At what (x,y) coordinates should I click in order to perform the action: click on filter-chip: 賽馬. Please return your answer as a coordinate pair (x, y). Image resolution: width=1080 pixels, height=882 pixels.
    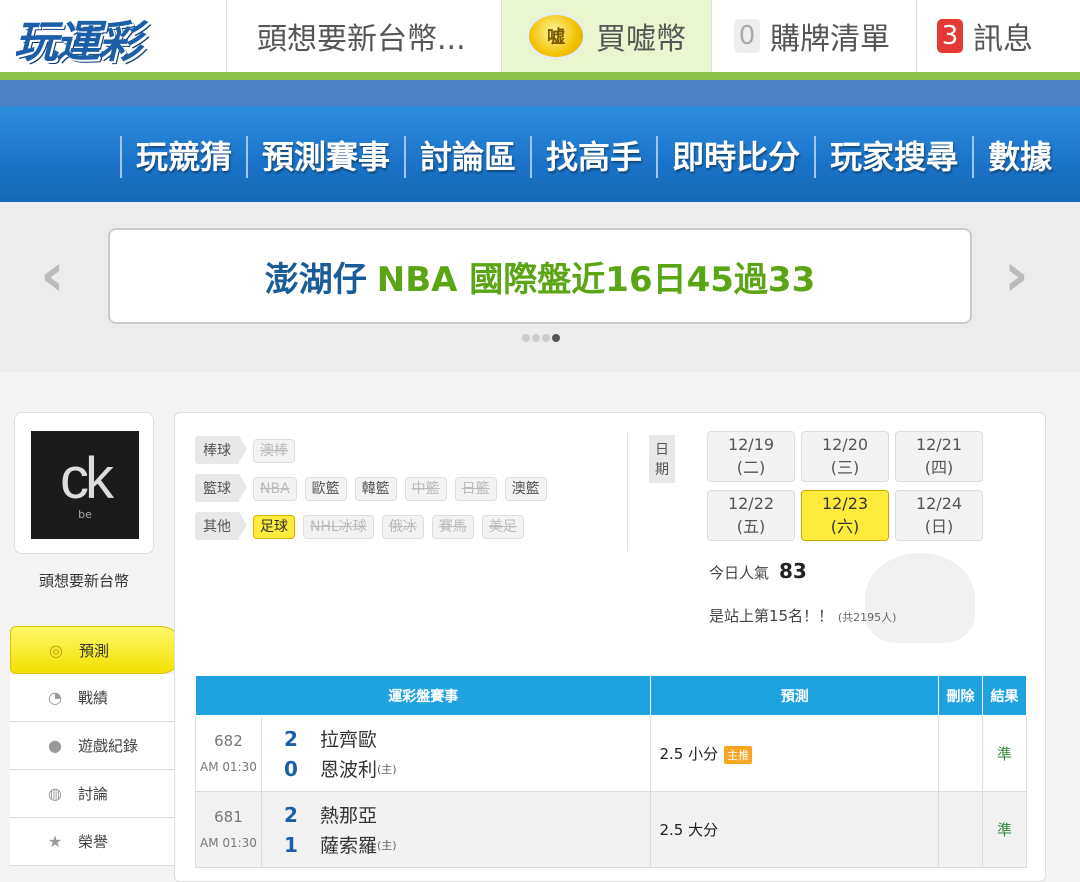
    Looking at the image, I should click on (452, 527).